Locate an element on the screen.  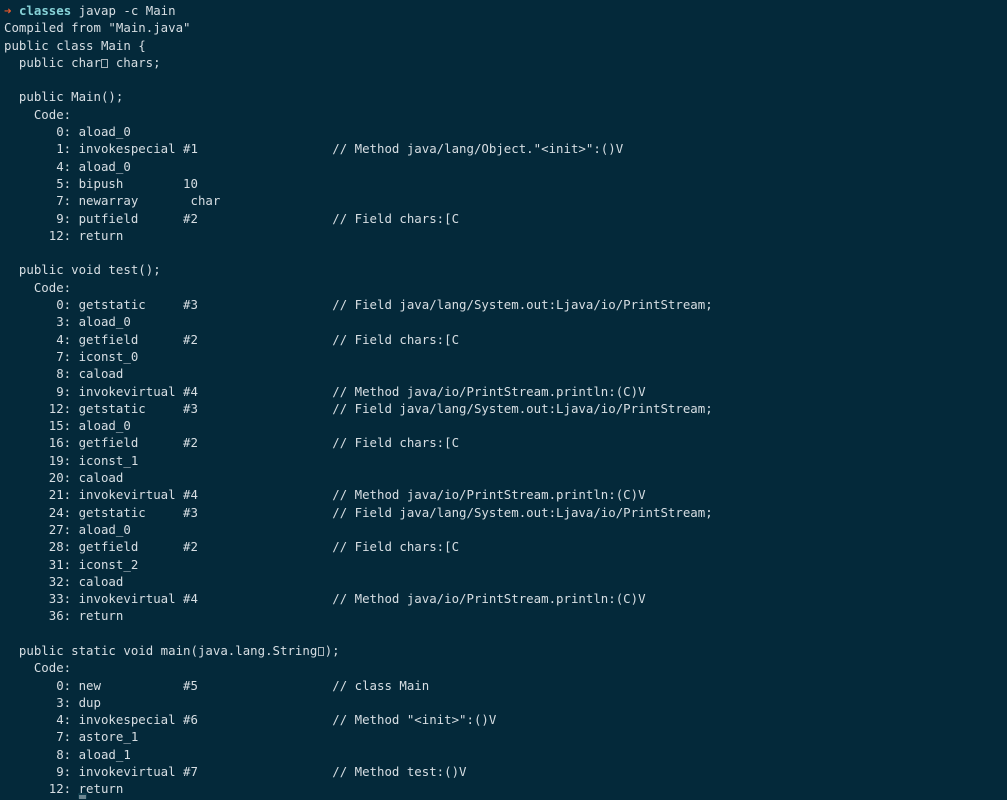
output-line: 9: invokevirtual #7 // Method test:()V is located at coordinates (235, 772).